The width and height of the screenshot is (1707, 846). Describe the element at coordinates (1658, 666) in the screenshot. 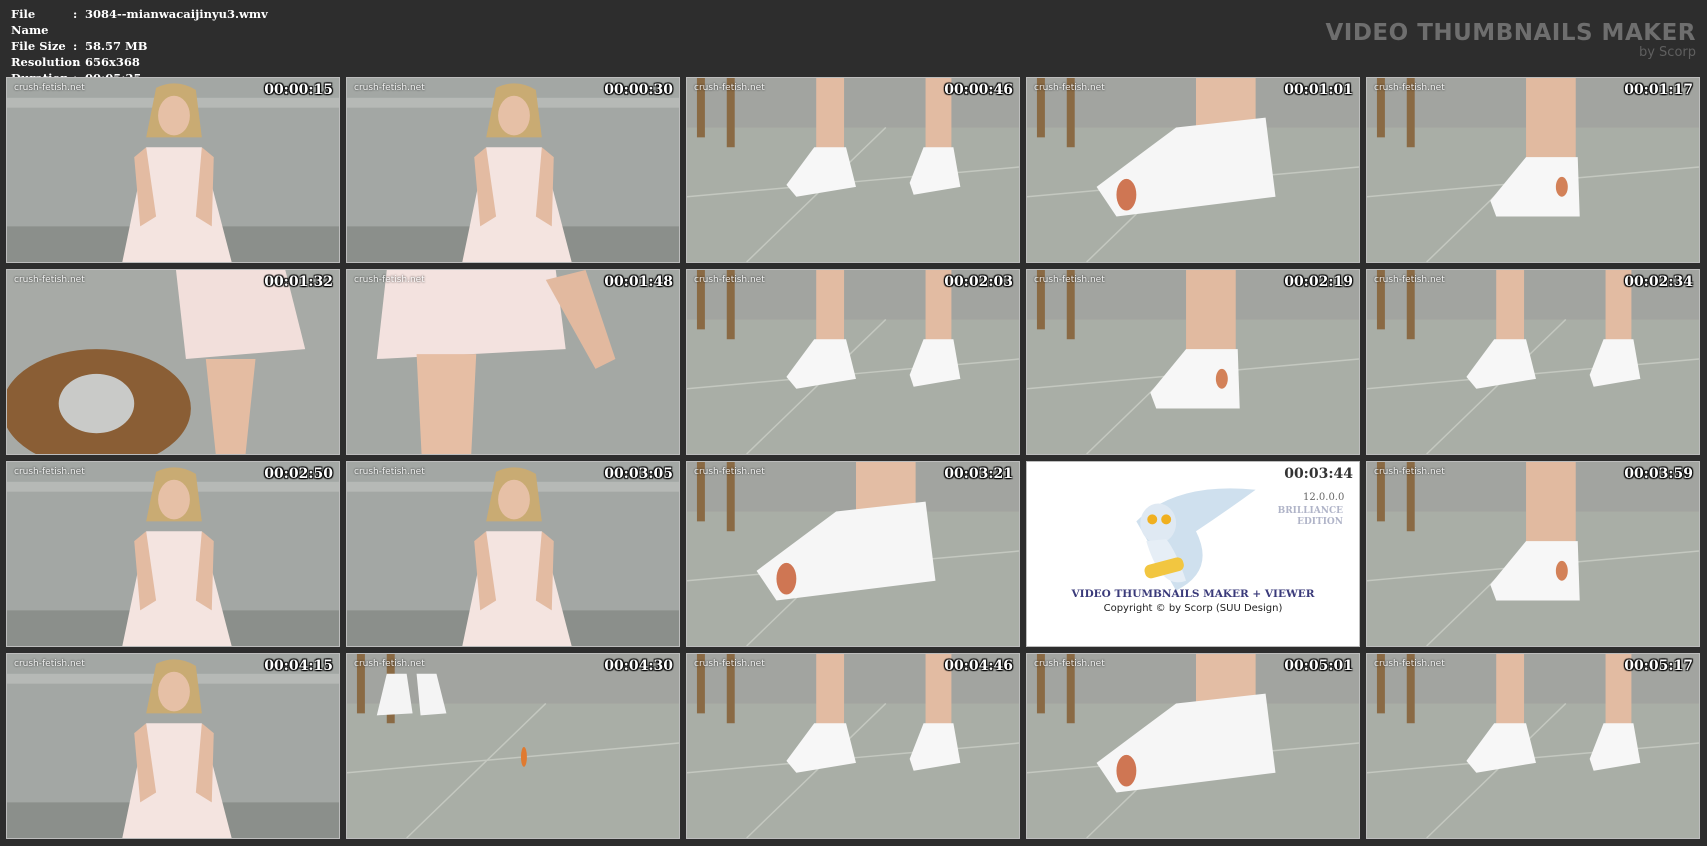

I see `timestamp: 00:05:17` at that location.